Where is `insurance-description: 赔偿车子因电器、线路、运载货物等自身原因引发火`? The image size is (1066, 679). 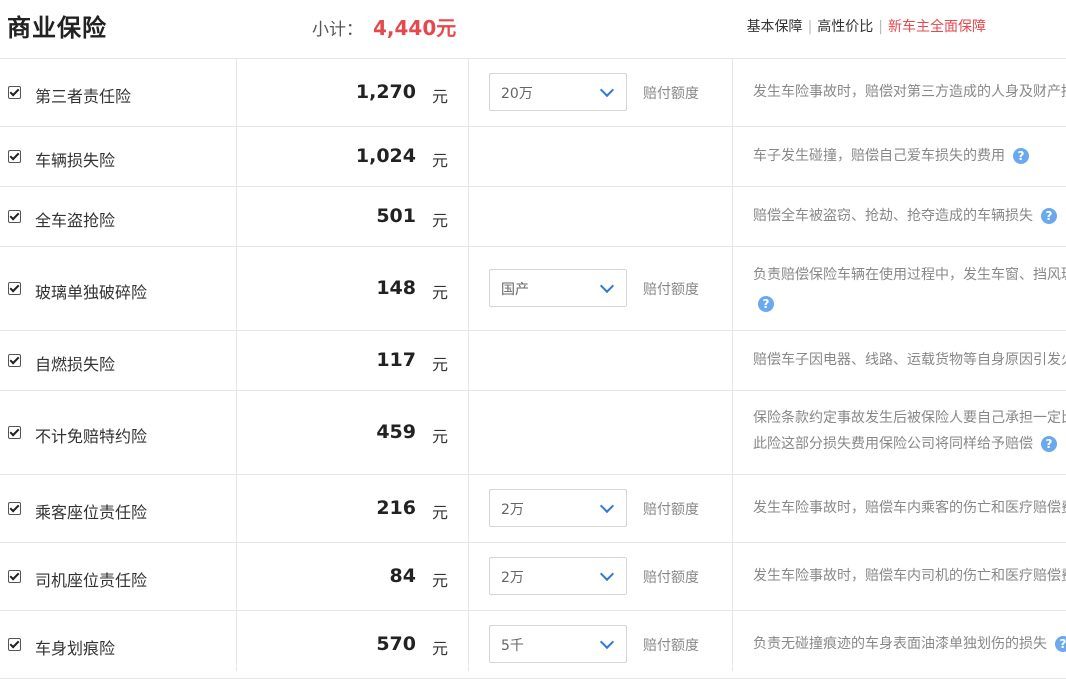
insurance-description: 赔偿车子因电器、线路、运载货物等自身原因引发火 is located at coordinates (909, 360).